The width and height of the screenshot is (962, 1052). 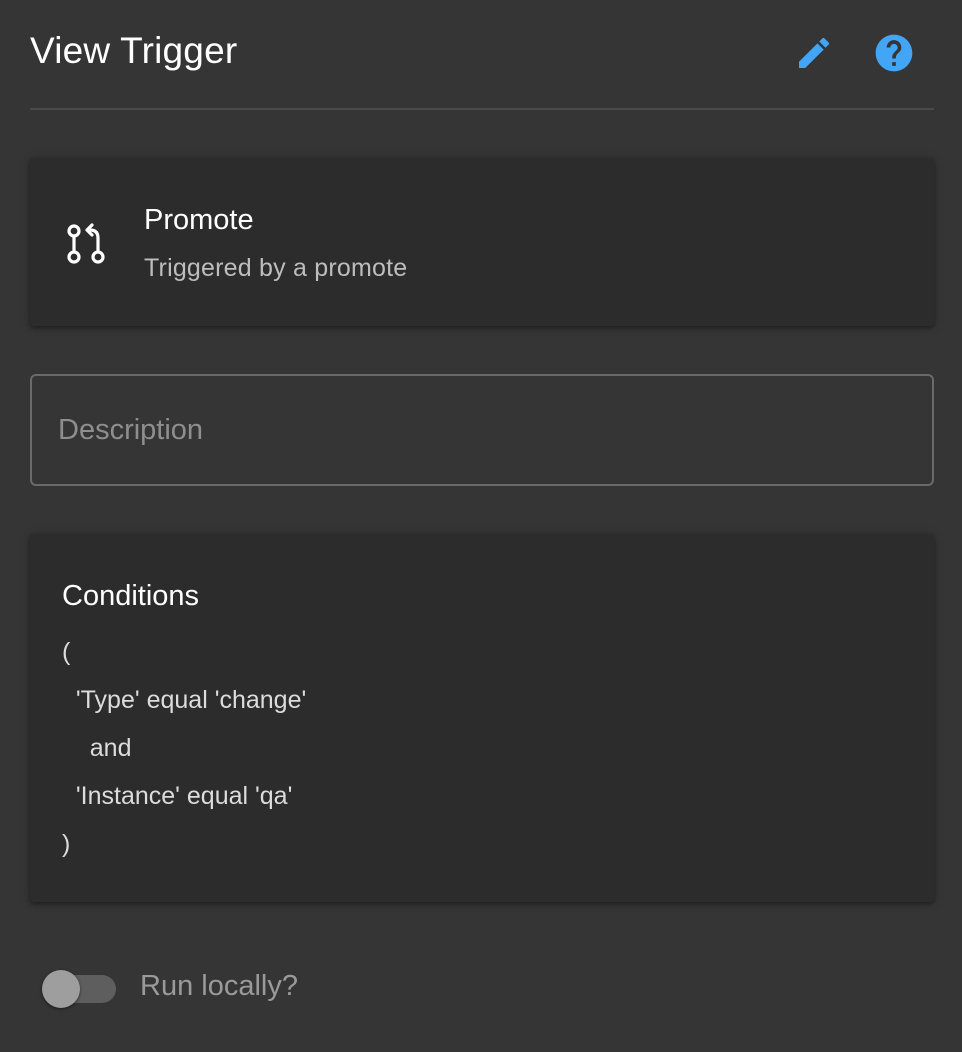 What do you see at coordinates (66, 652) in the screenshot?
I see `condition-line: (` at bounding box center [66, 652].